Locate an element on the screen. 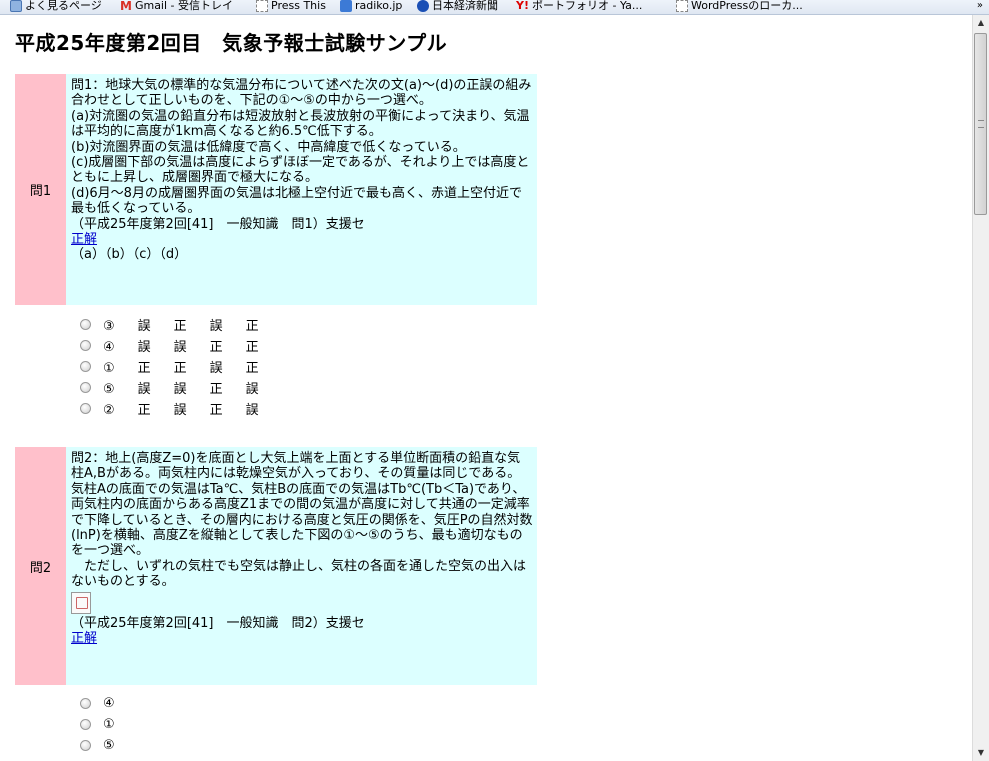  vertical-scrollbar: ▲ ▼ is located at coordinates (980, 388).